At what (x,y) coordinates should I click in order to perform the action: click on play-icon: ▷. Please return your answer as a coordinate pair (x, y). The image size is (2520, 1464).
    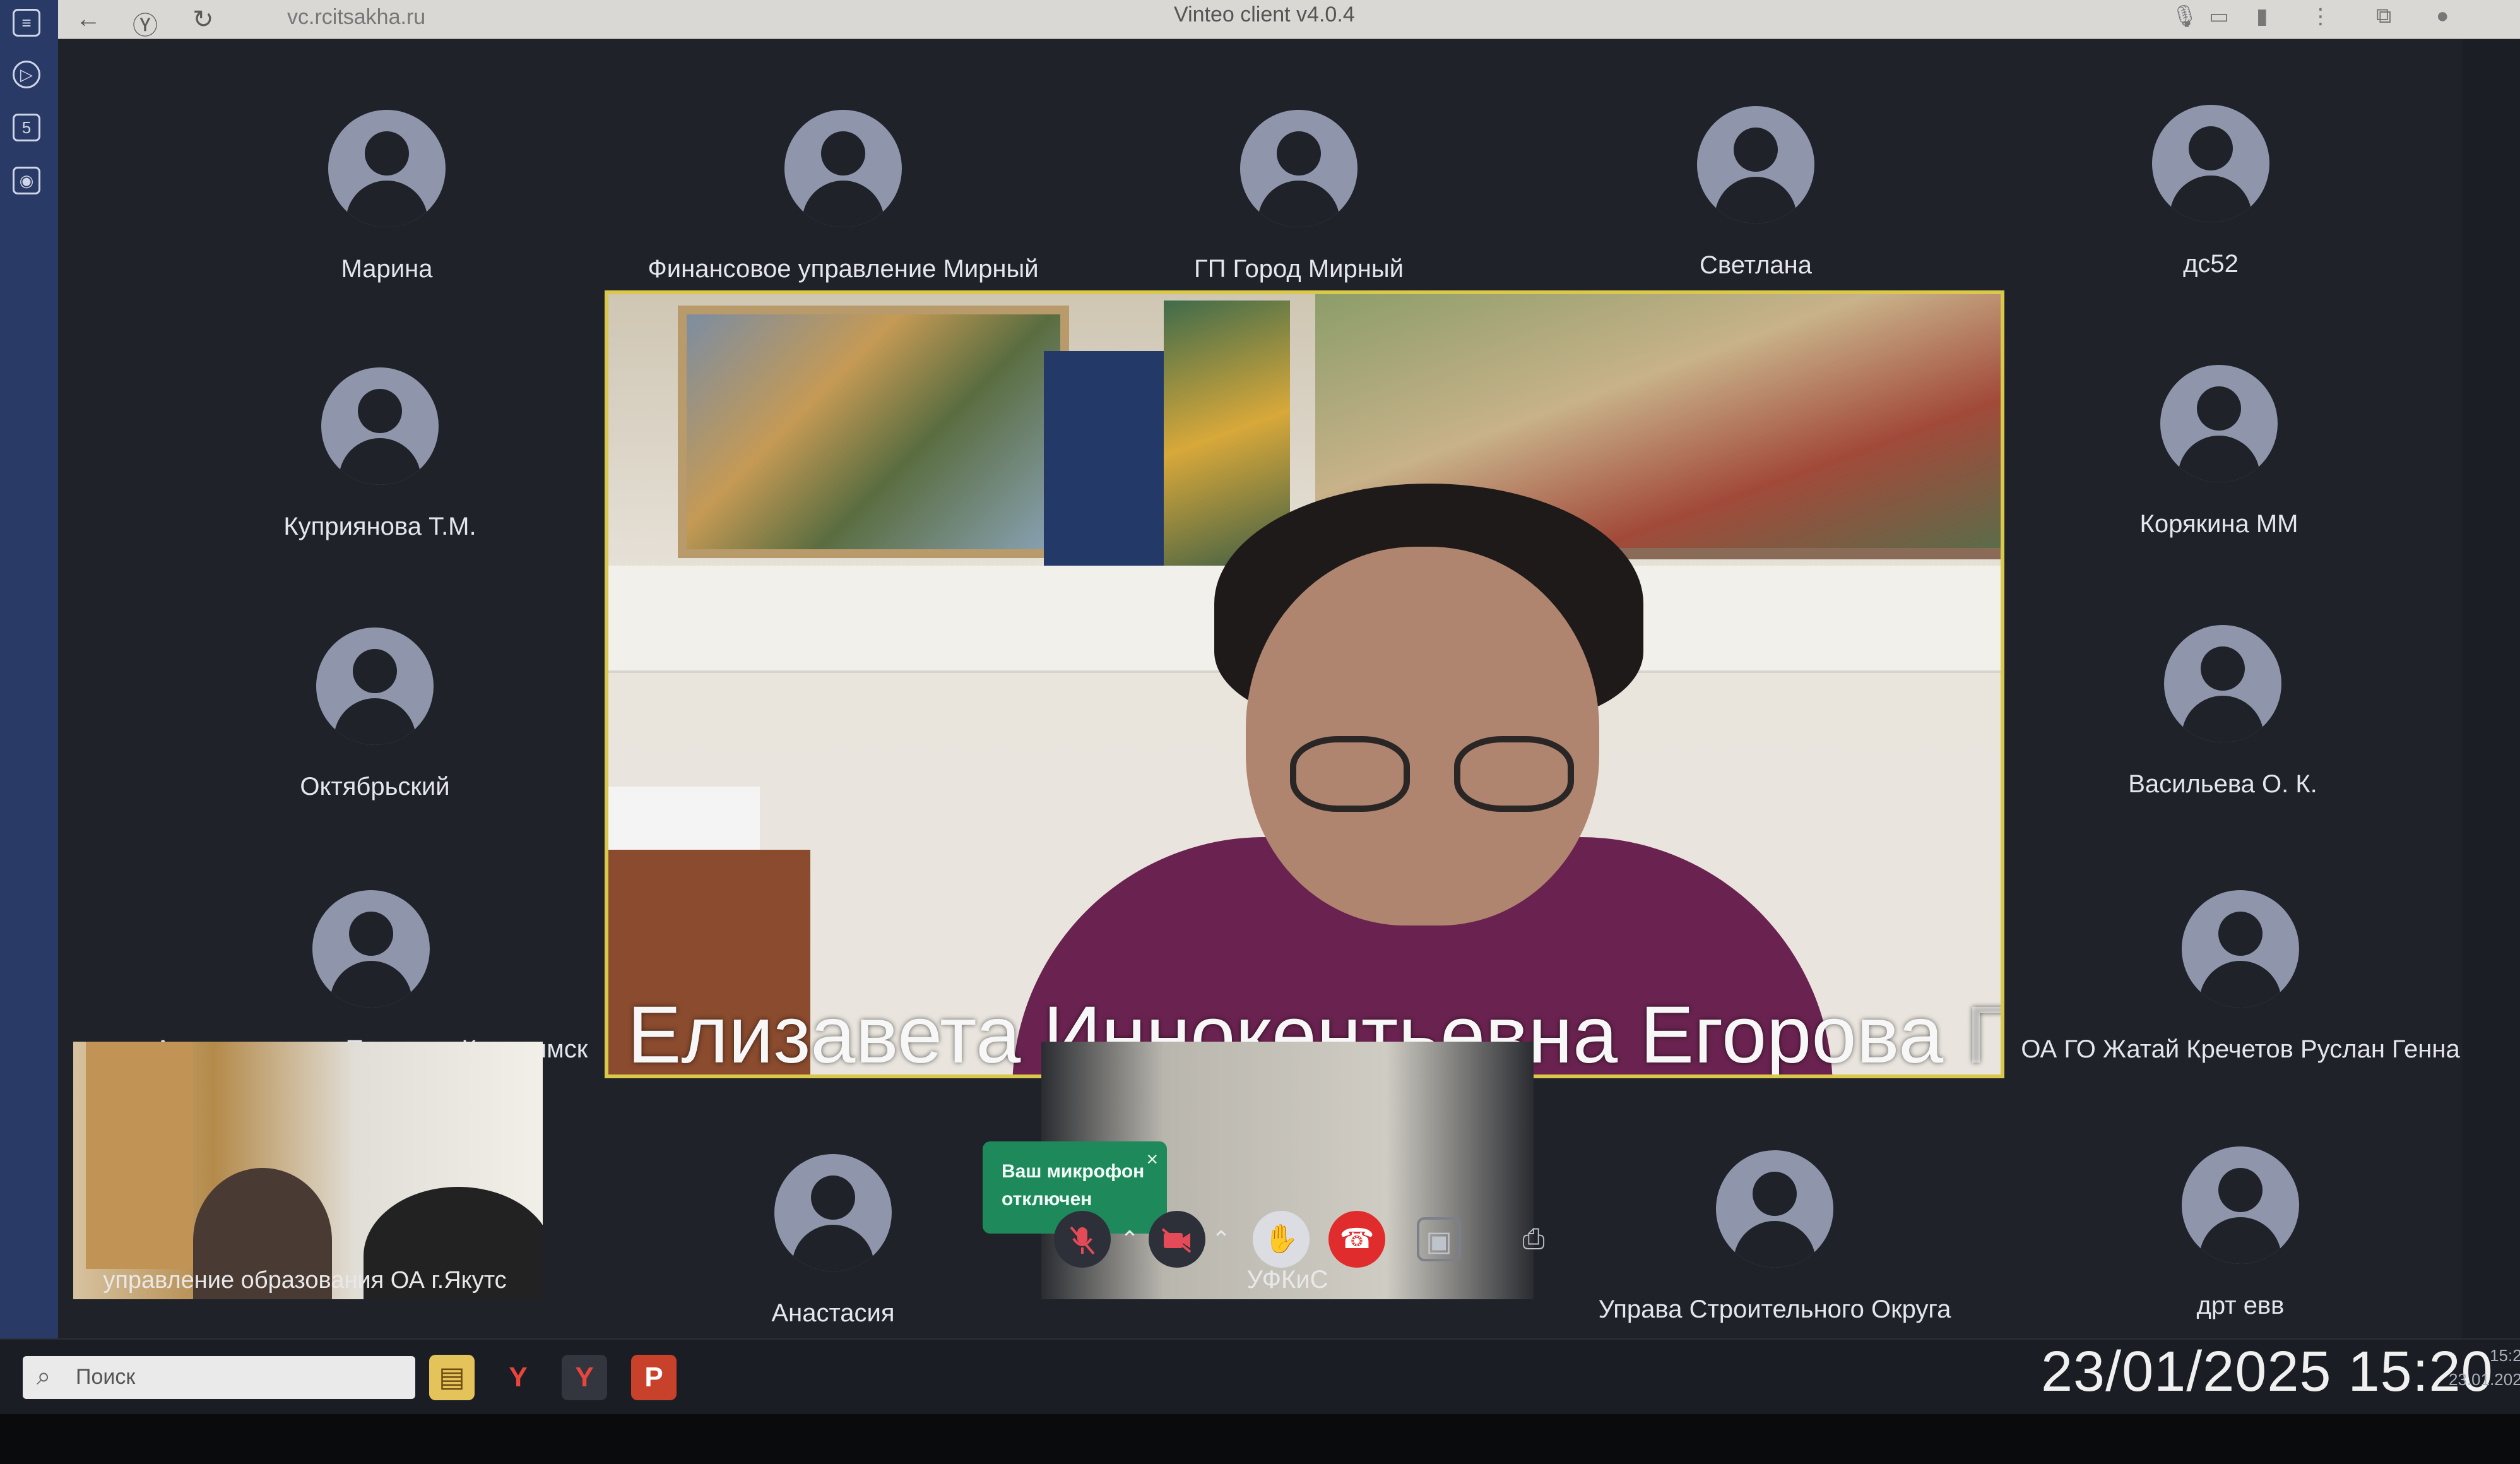
    Looking at the image, I should click on (26, 74).